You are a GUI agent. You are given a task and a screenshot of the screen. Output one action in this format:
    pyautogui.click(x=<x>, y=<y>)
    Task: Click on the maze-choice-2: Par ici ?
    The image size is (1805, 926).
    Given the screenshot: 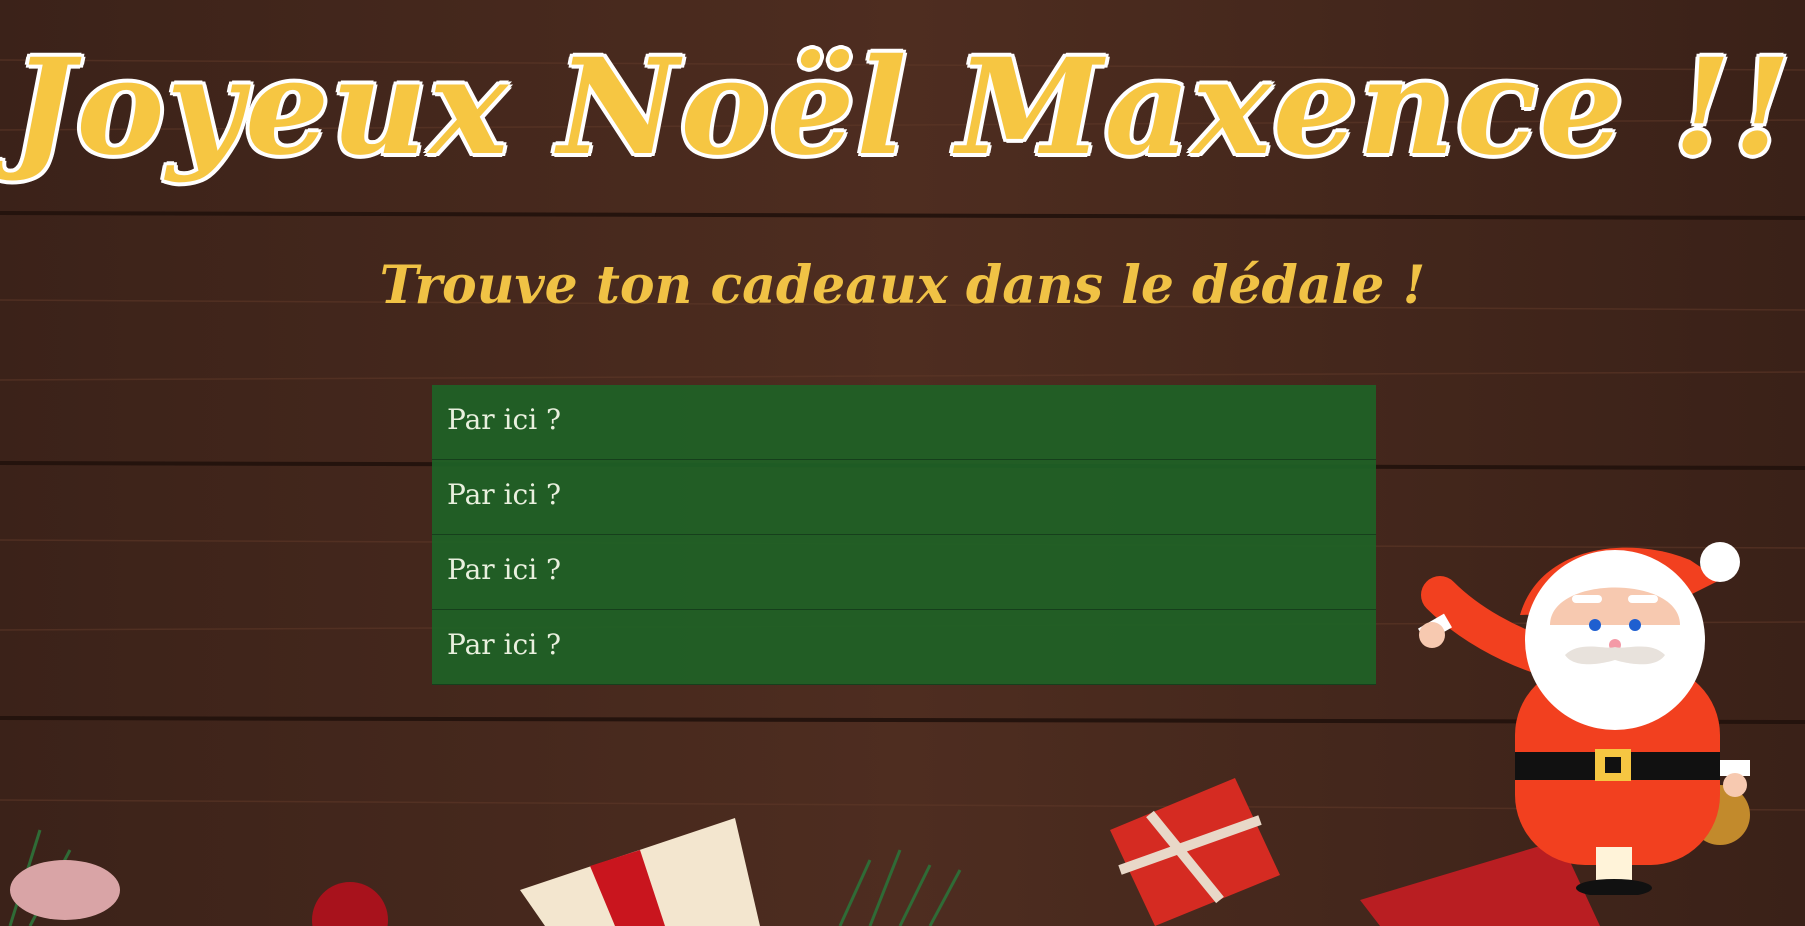 What is the action you would take?
    pyautogui.click(x=904, y=497)
    